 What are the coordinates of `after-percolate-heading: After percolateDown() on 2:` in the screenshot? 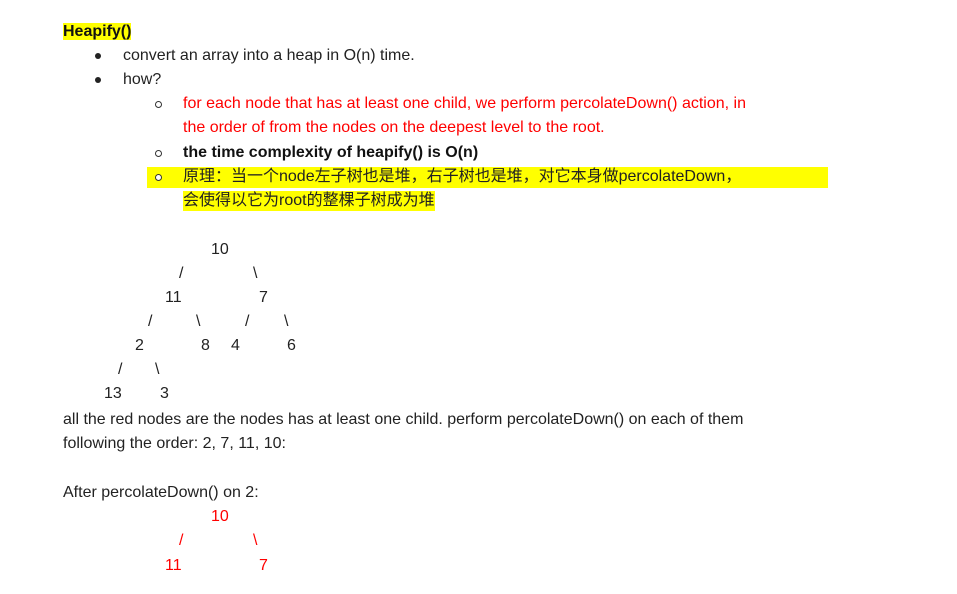 It's located at (161, 492).